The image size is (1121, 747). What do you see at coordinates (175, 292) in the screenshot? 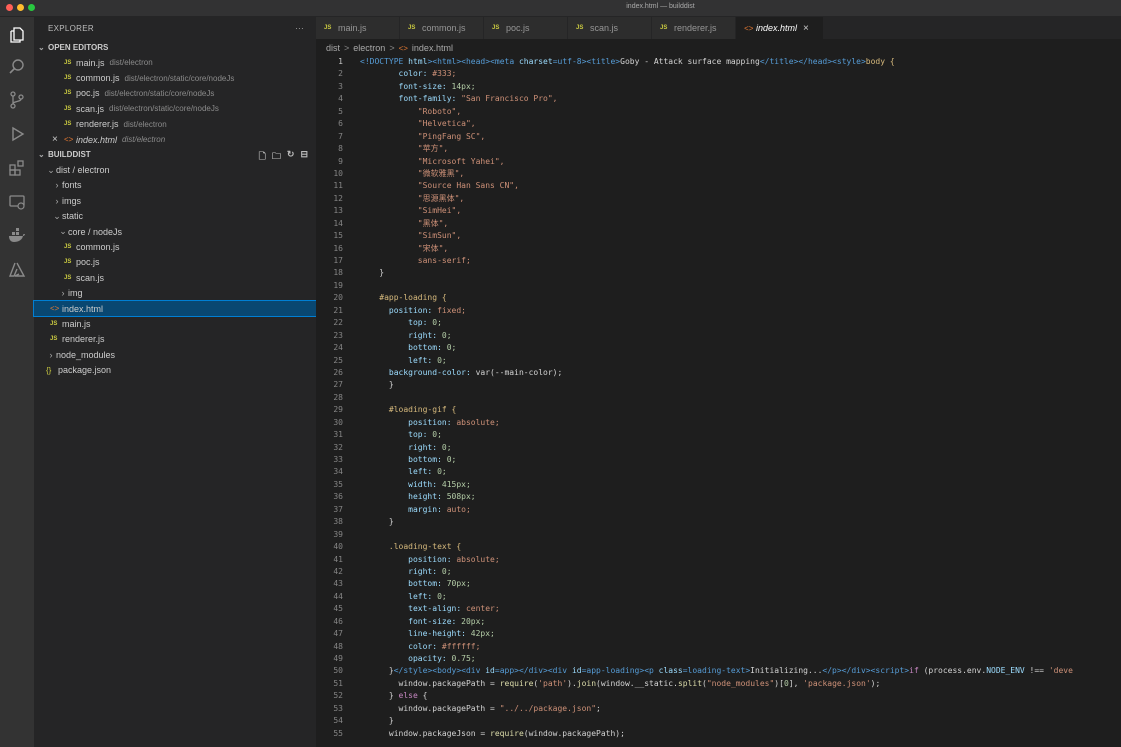
I see `tree-folder-img: › img` at bounding box center [175, 292].